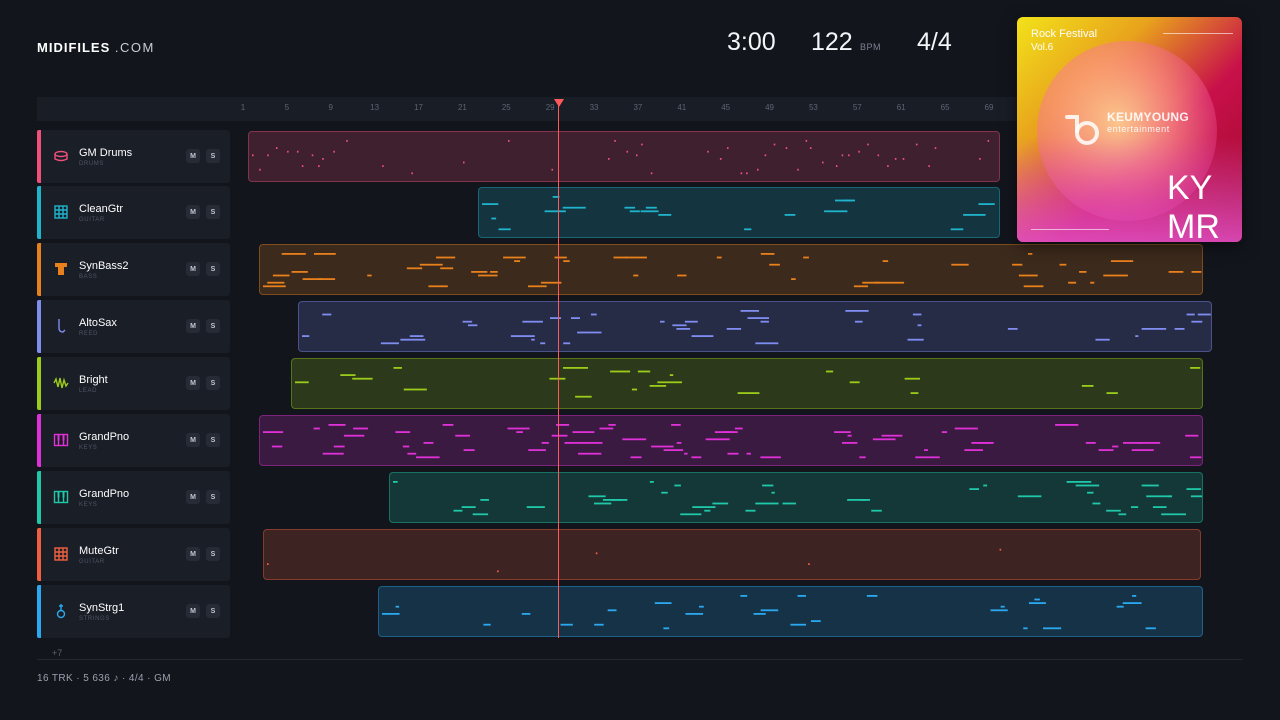 This screenshot has height=720, width=1280. What do you see at coordinates (133, 212) in the screenshot?
I see `track-header: CleanGtr GUITAR M S` at bounding box center [133, 212].